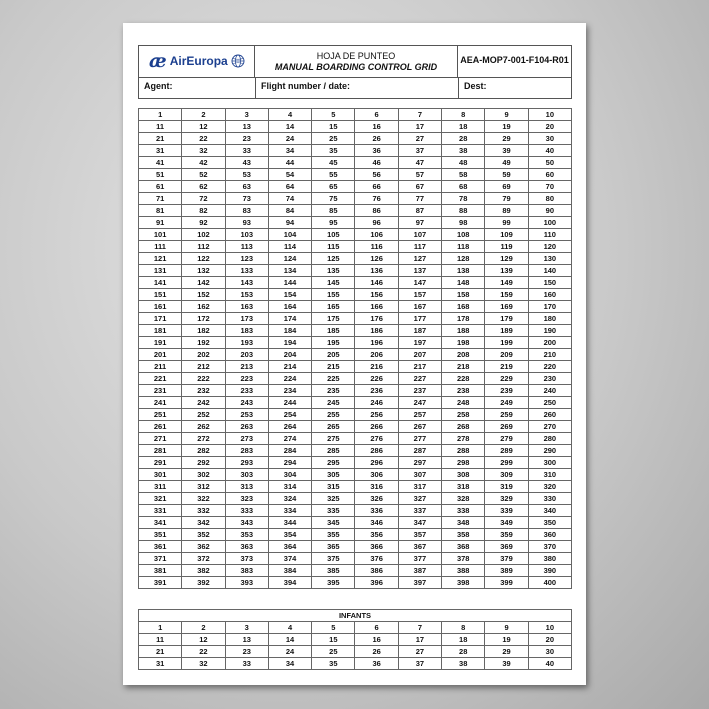  What do you see at coordinates (160, 330) in the screenshot?
I see `seat-number-cell: 181` at bounding box center [160, 330].